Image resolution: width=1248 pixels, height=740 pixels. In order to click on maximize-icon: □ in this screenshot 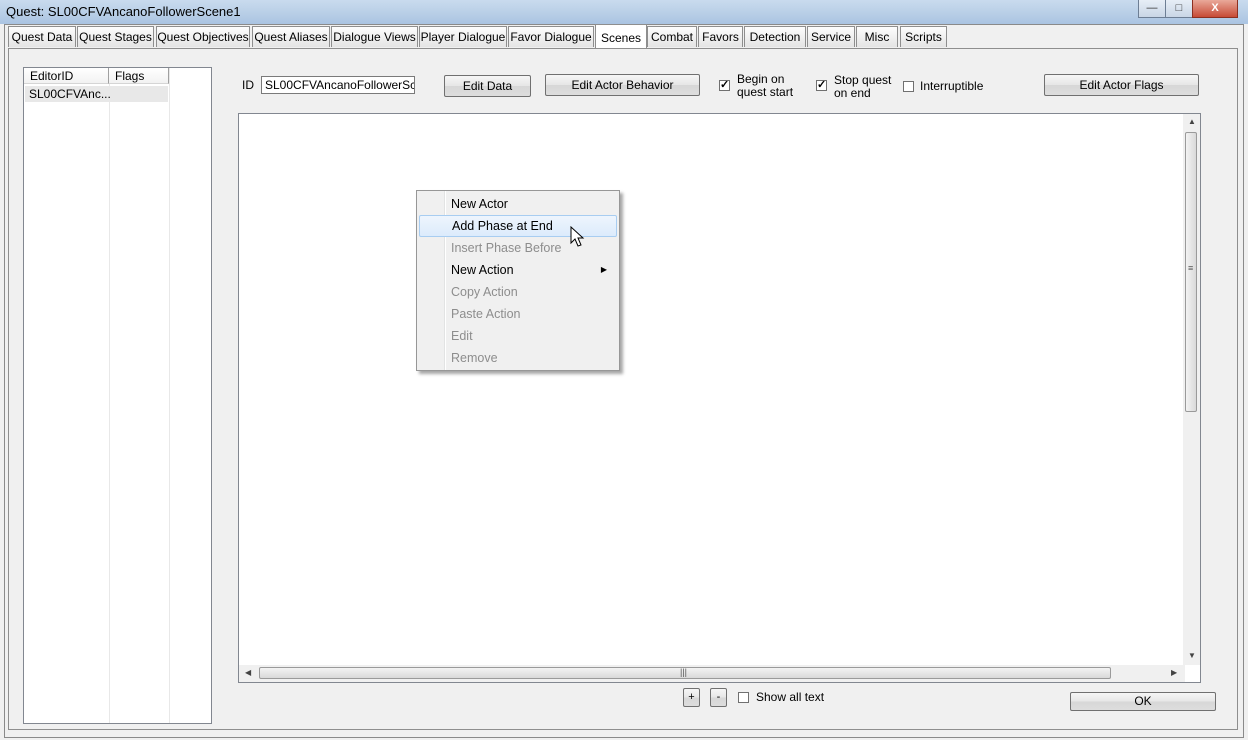, I will do `click(1179, 8)`.